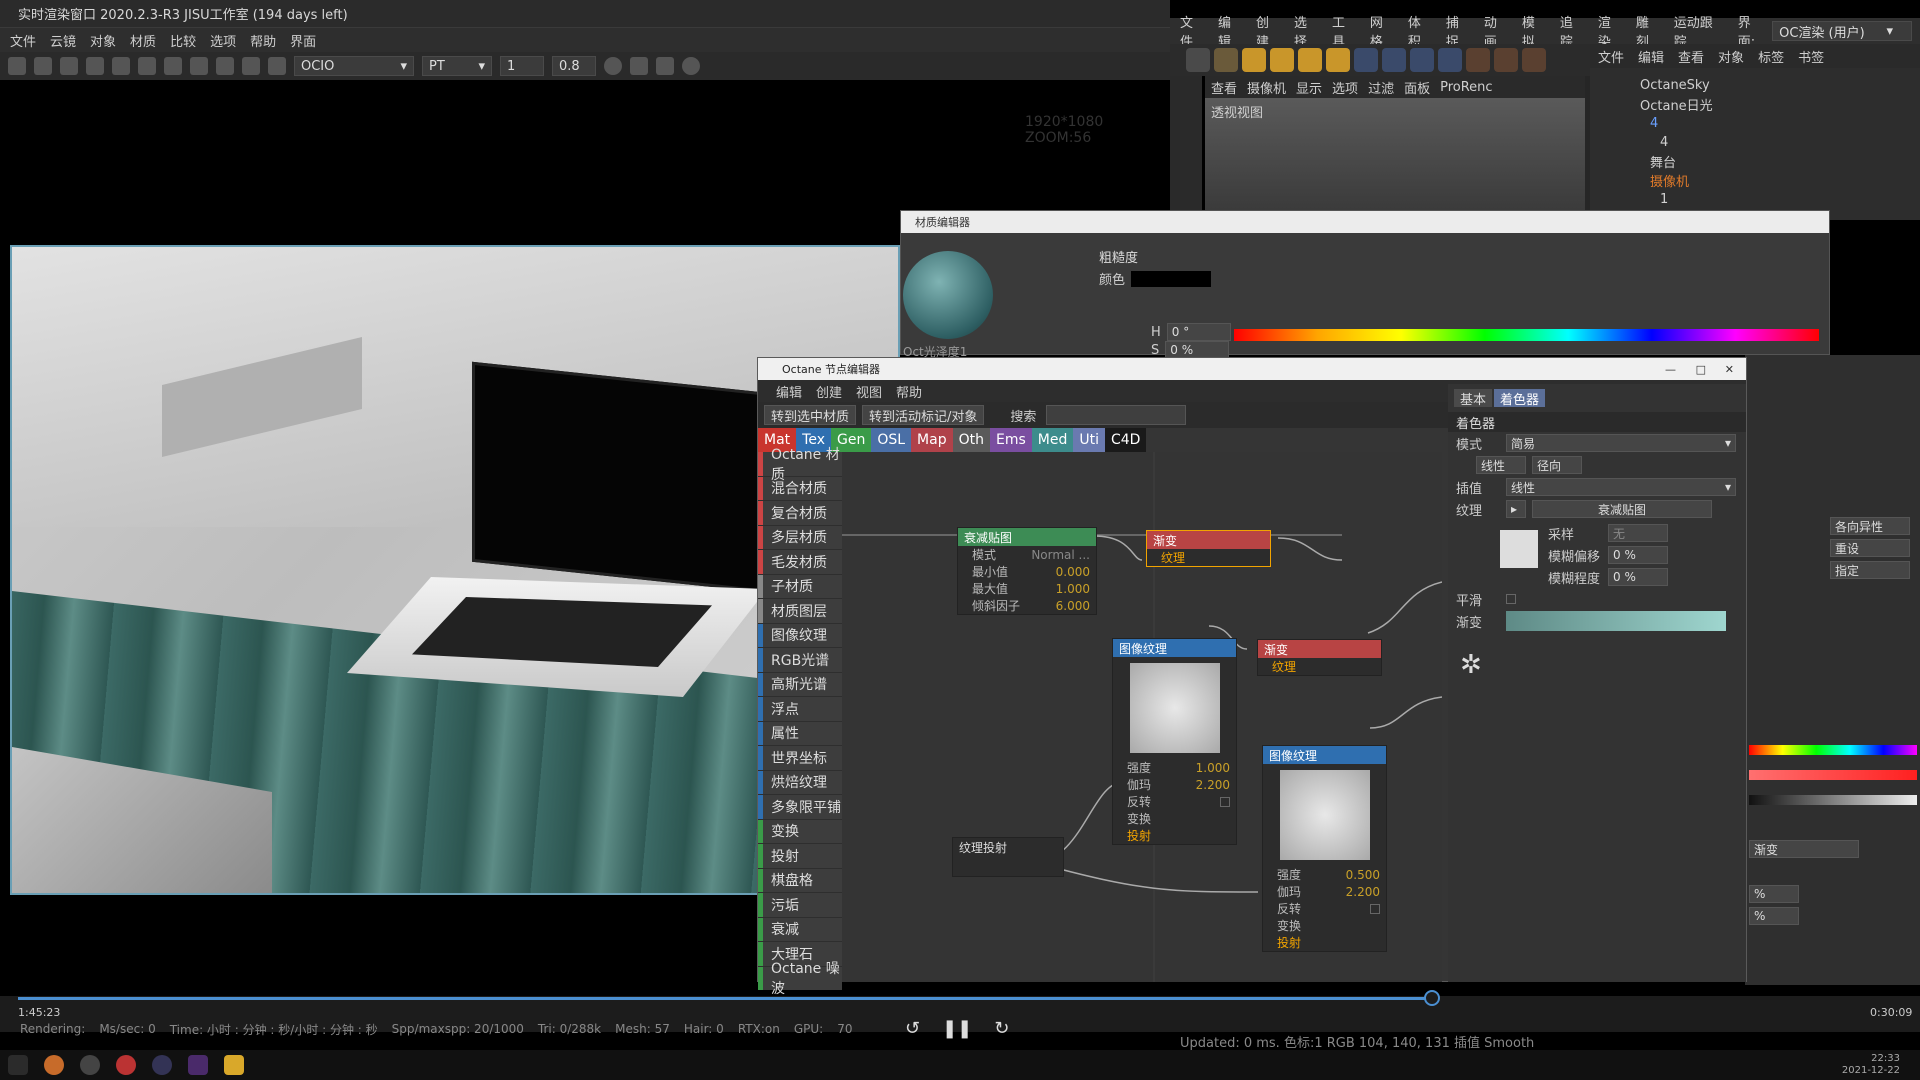  I want to click on gradient-editor, so click(1616, 621).